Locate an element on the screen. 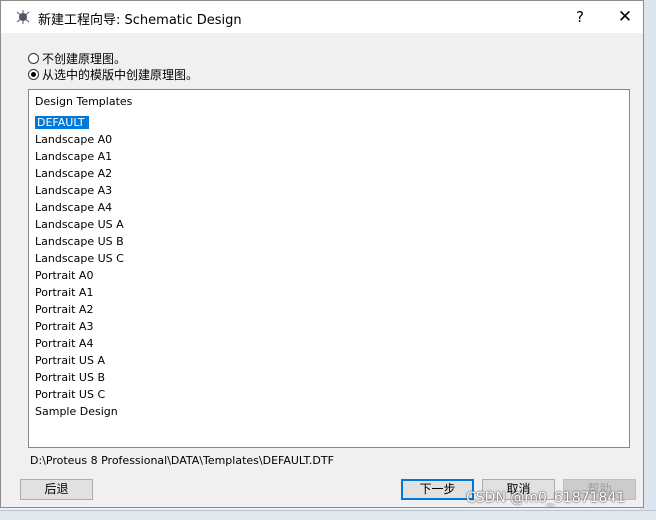 Image resolution: width=656 pixels, height=520 pixels. template-item-label: DEFAULT is located at coordinates (62, 122).